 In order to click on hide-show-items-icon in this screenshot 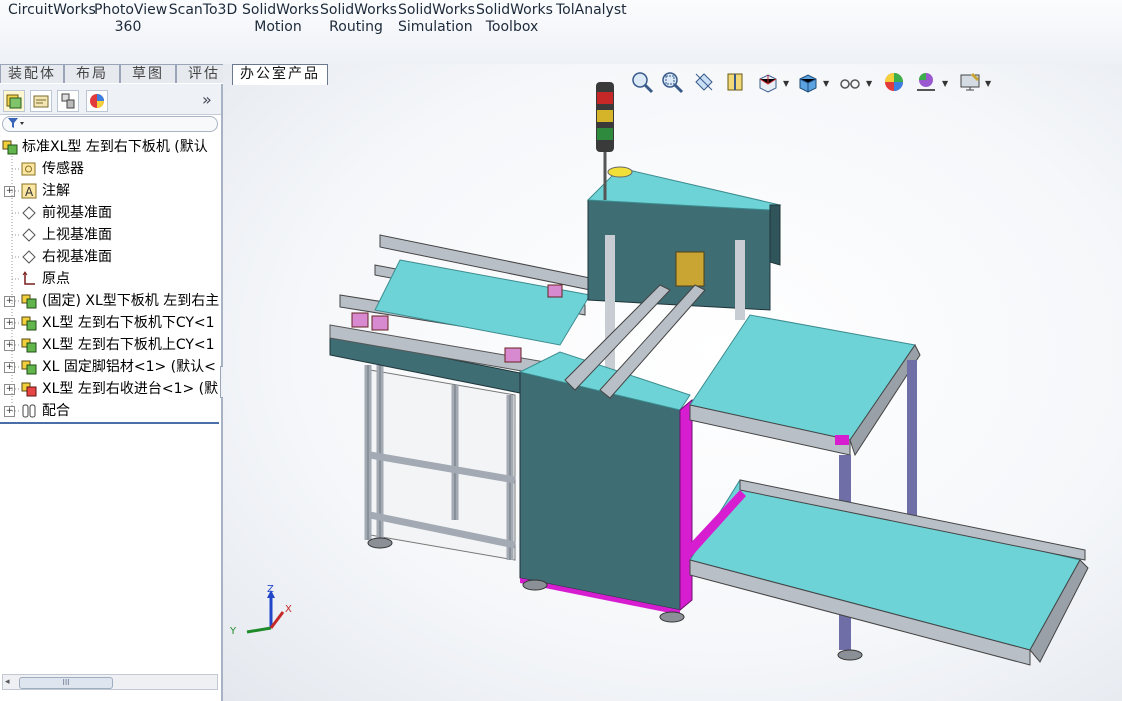, I will do `click(850, 82)`.